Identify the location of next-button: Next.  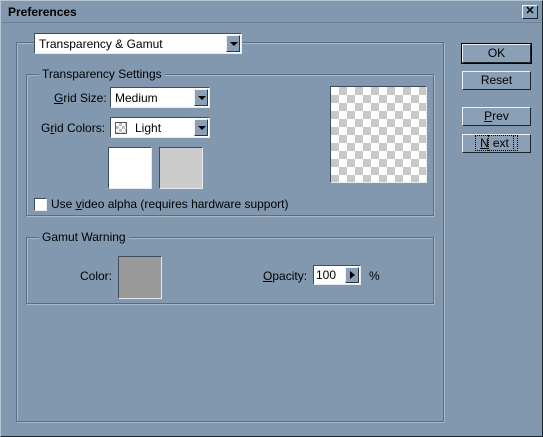
(496, 143).